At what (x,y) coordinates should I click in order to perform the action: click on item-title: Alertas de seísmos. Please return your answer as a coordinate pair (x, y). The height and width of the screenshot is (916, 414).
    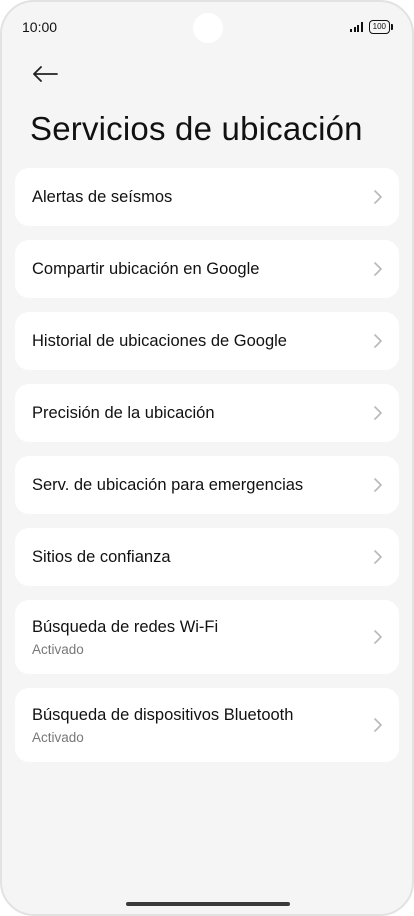
    Looking at the image, I should click on (102, 196).